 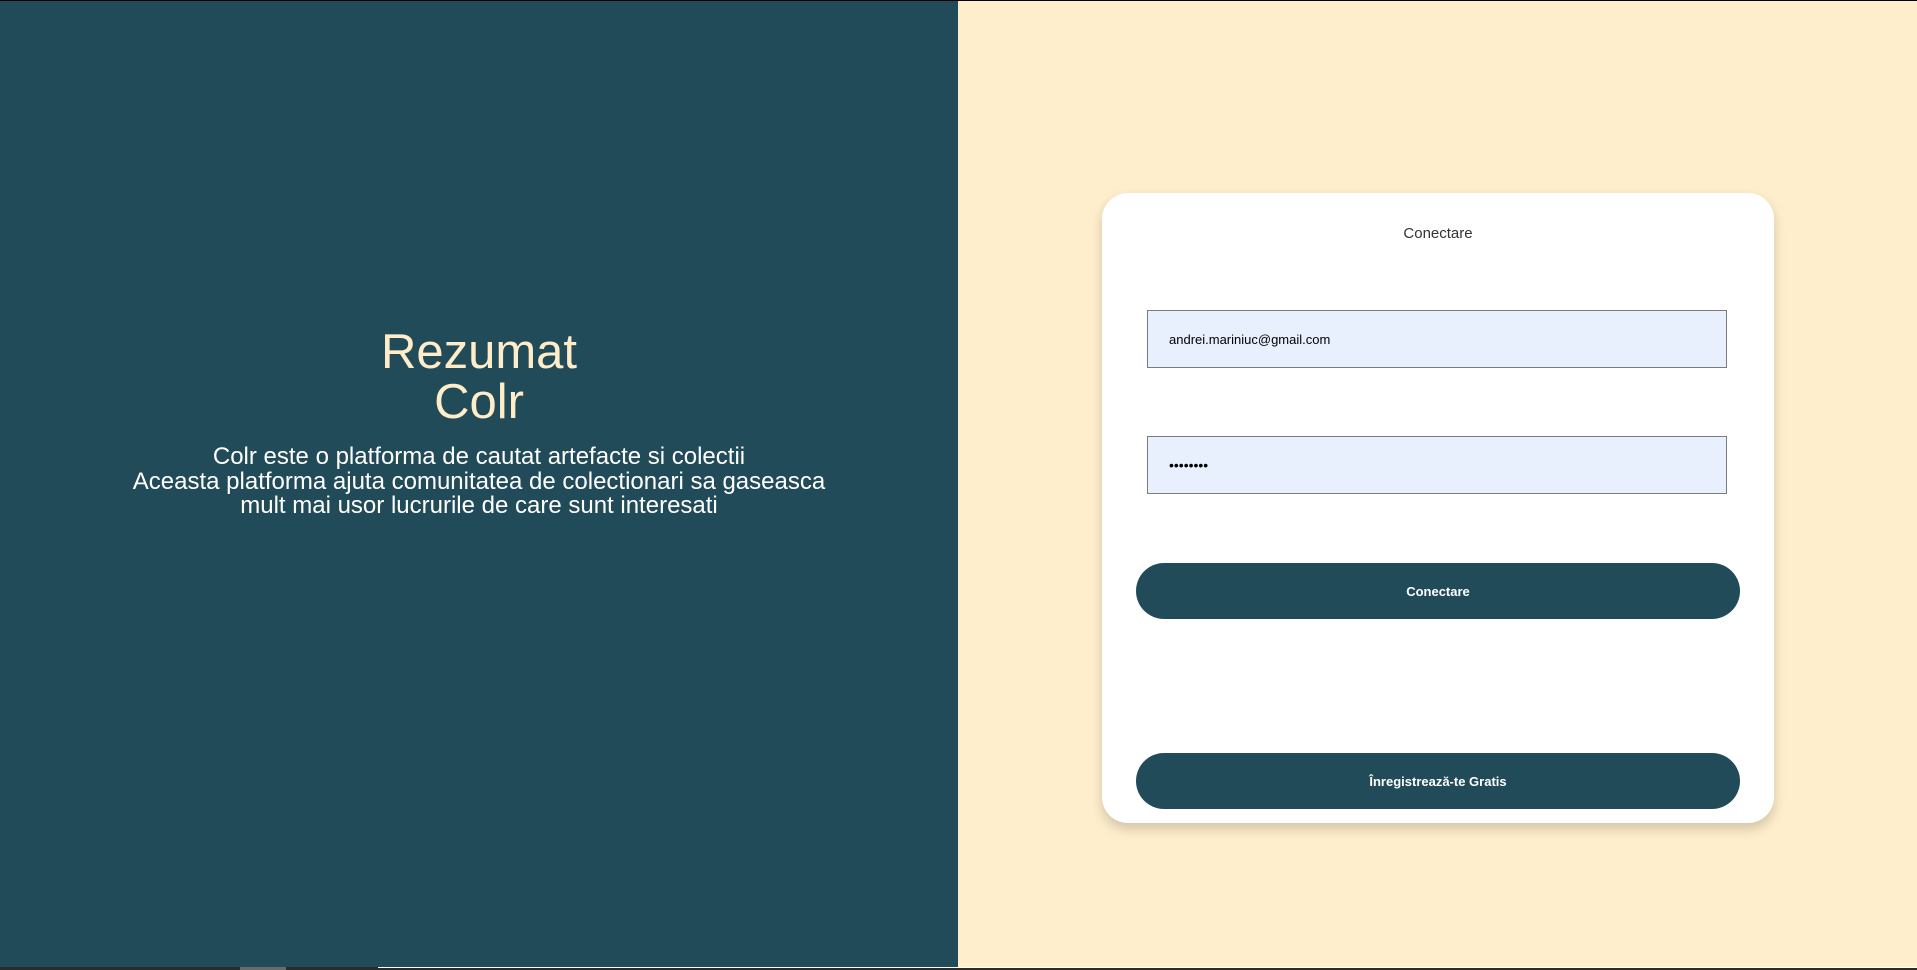 I want to click on brand-title-line-2: Colr, so click(x=479, y=402).